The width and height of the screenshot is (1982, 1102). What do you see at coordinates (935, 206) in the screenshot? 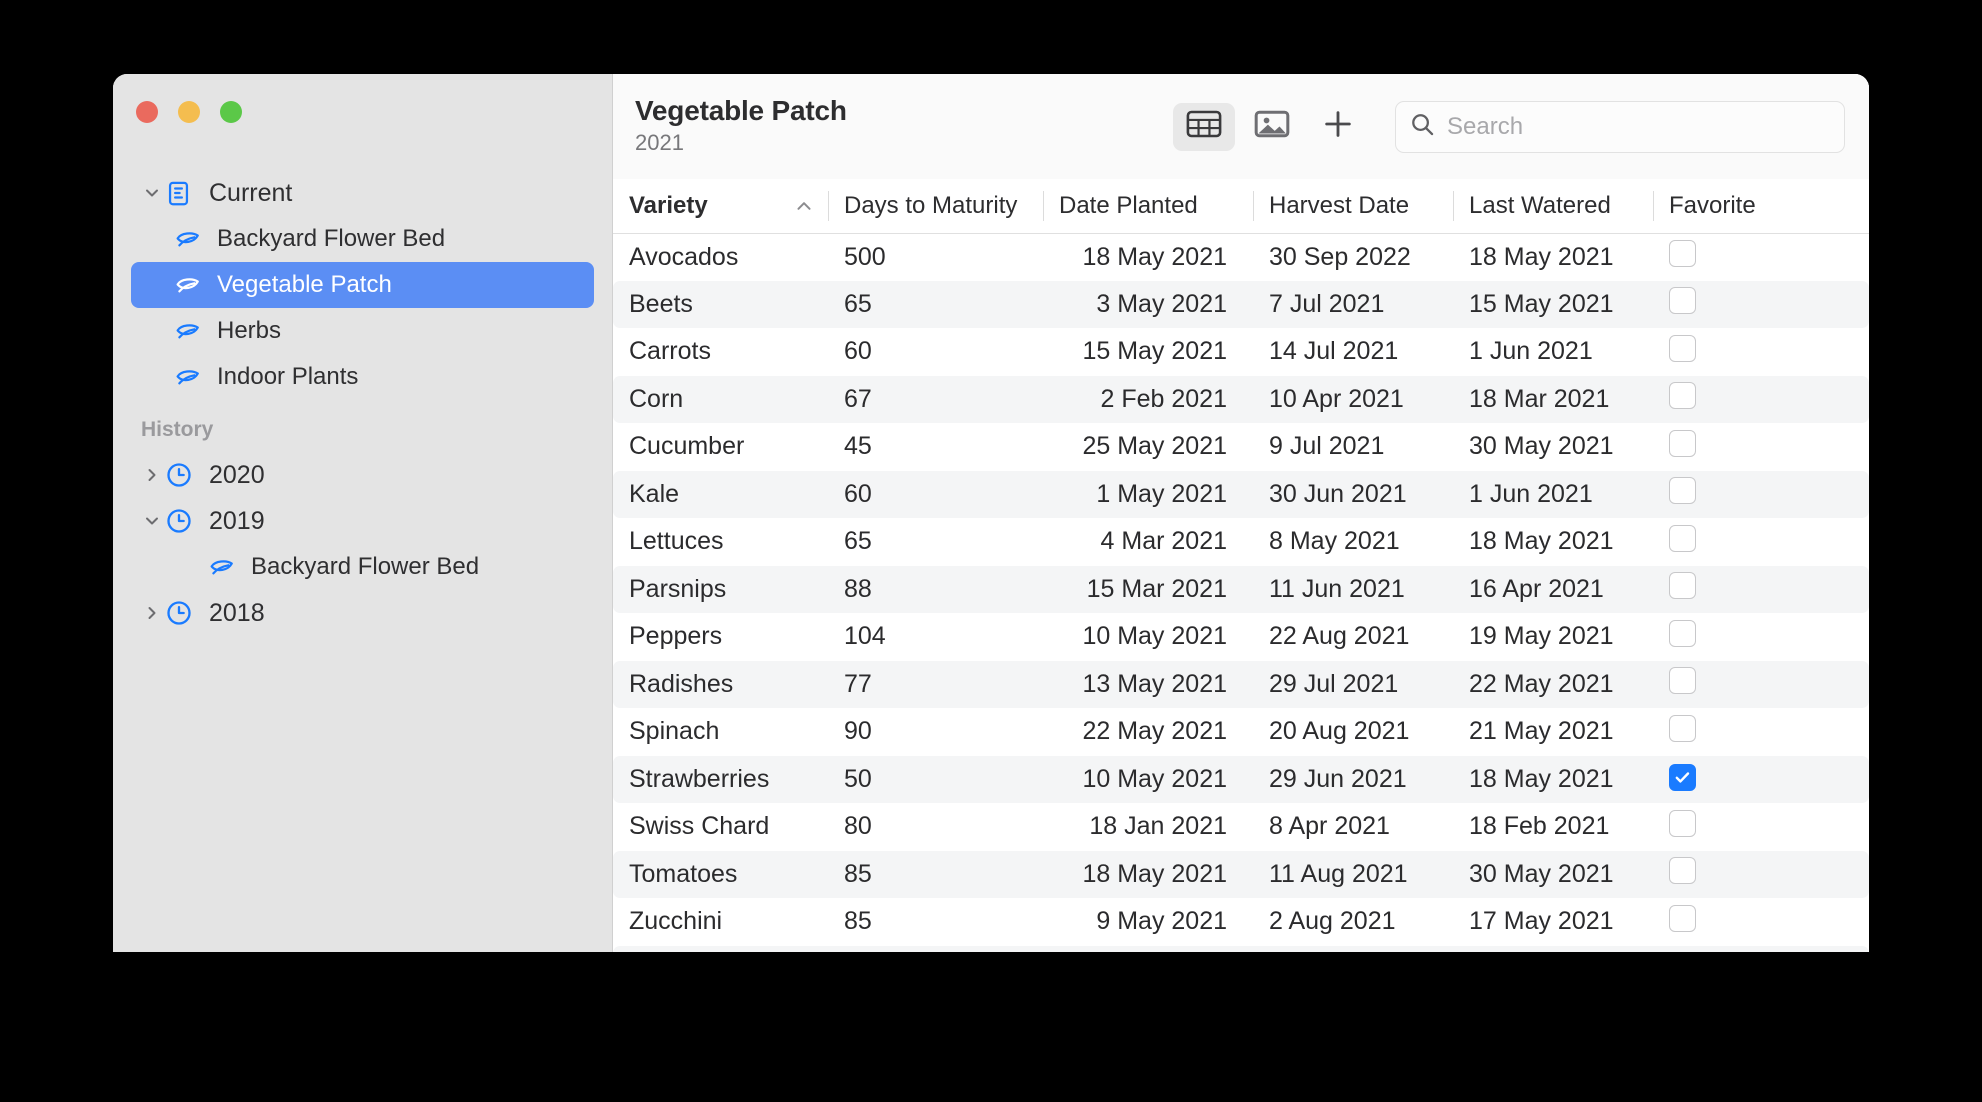
I see `column-header-days-to-maturity: Days to Maturity` at bounding box center [935, 206].